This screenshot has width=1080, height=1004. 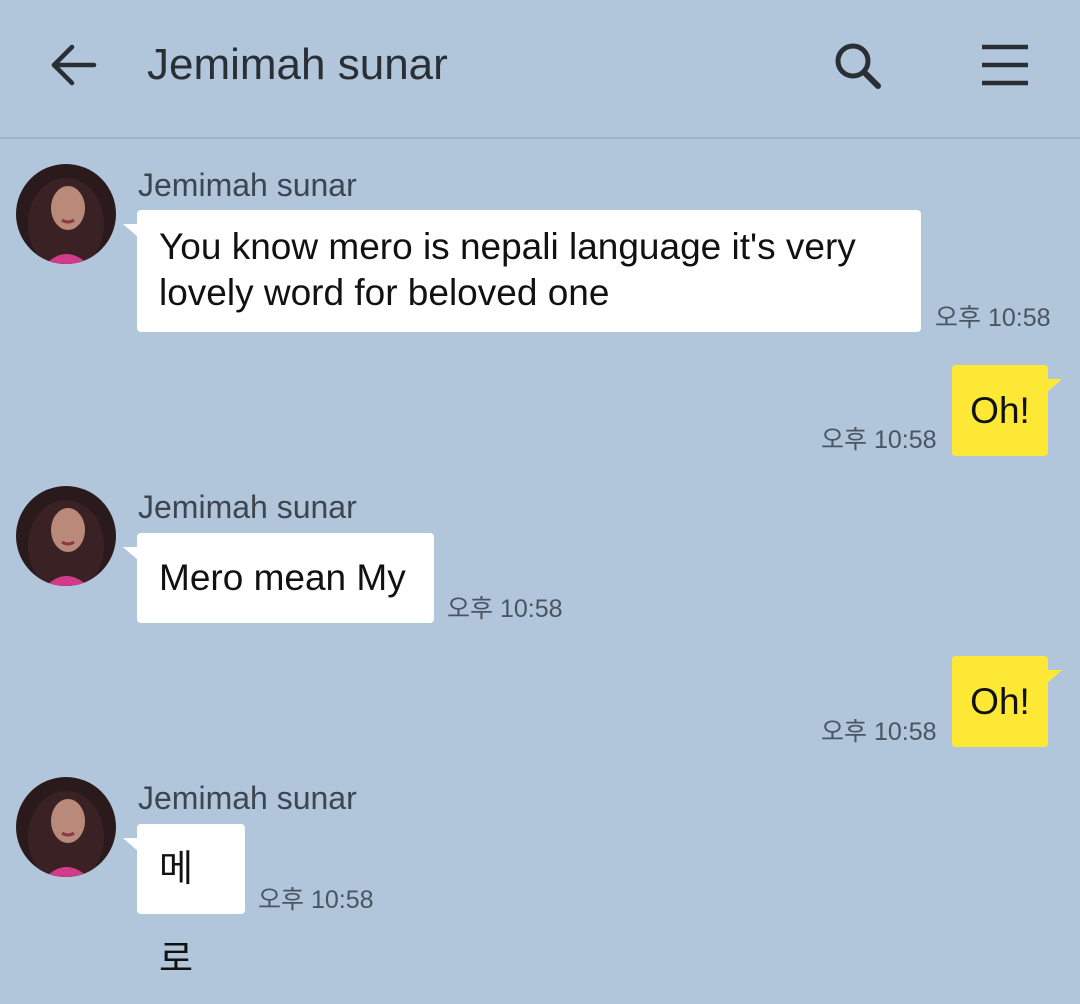 I want to click on menu-button, so click(x=1005, y=66).